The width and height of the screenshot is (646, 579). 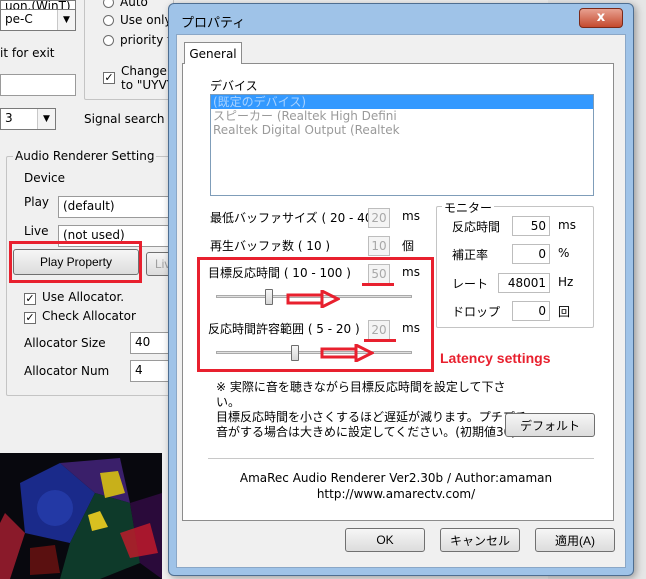 I want to click on ok-button: OK, so click(x=385, y=540).